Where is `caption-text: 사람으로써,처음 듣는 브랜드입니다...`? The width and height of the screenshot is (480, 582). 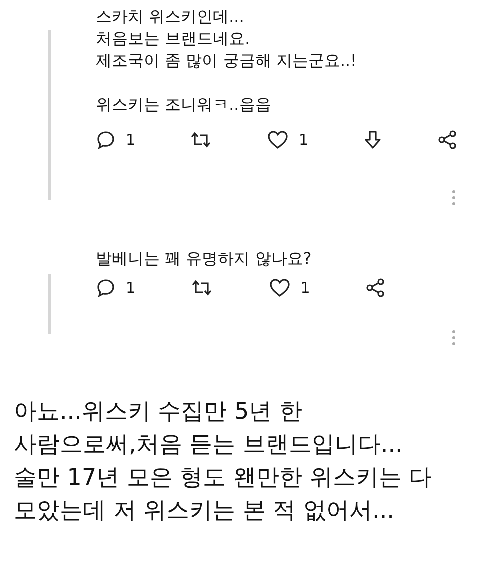 caption-text: 사람으로써,처음 듣는 브랜드입니다... is located at coordinates (209, 445).